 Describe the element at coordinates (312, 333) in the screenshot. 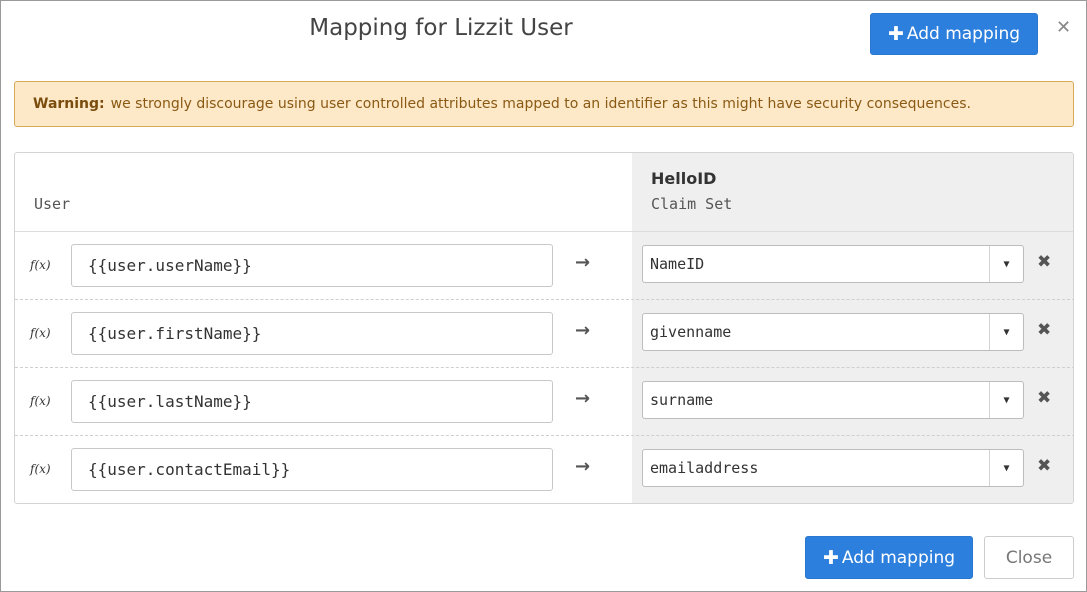

I see `expression-input: {{user.firstName}}` at that location.